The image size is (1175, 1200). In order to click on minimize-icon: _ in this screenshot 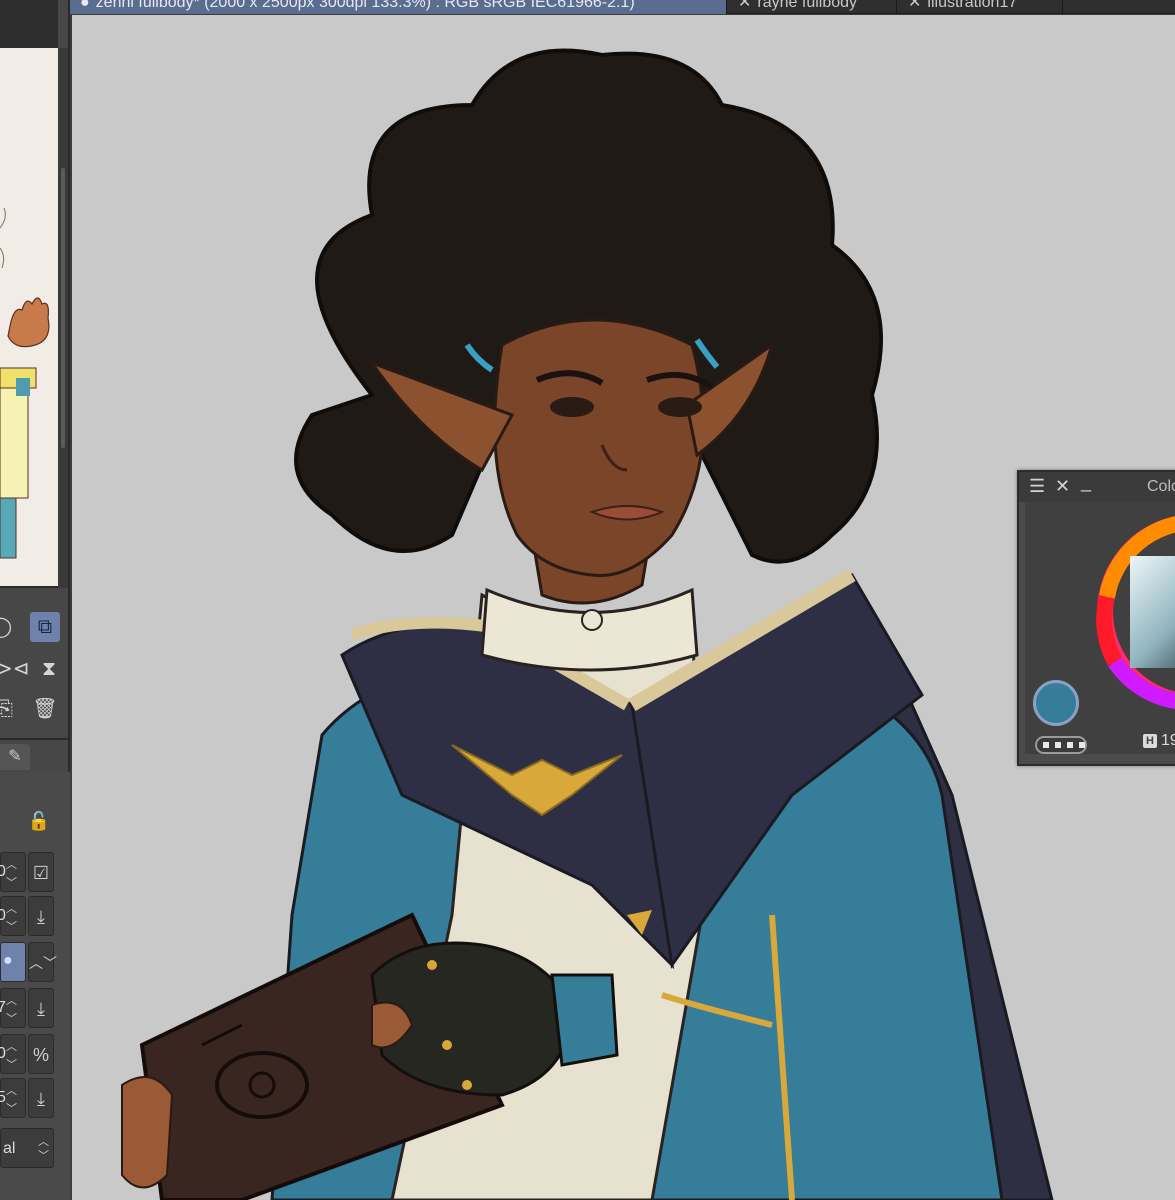, I will do `click(1086, 482)`.